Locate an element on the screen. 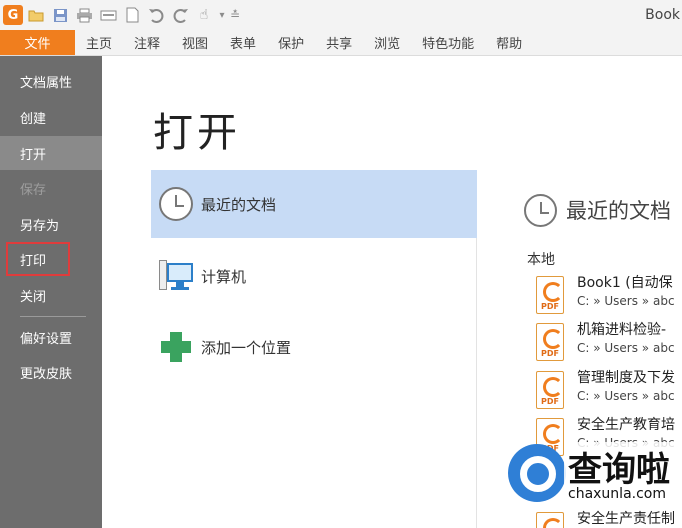 The image size is (682, 528). recent-header: 最近的文档 is located at coordinates (597, 210).